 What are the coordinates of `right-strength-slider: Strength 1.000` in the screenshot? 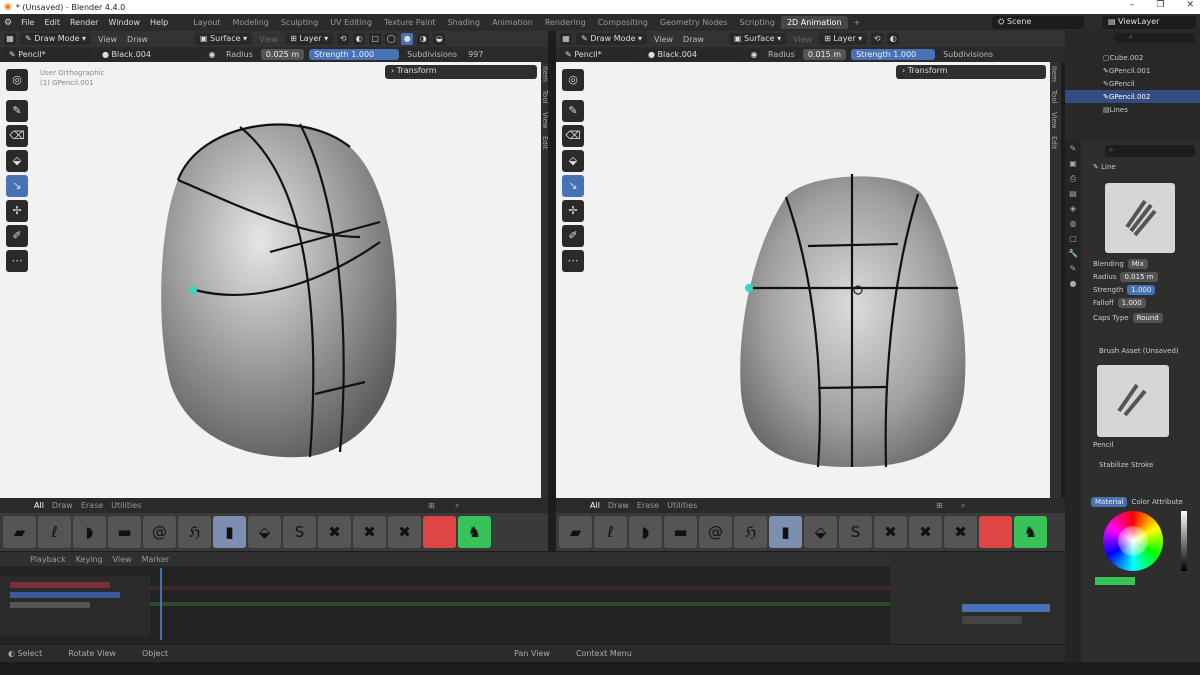 It's located at (893, 54).